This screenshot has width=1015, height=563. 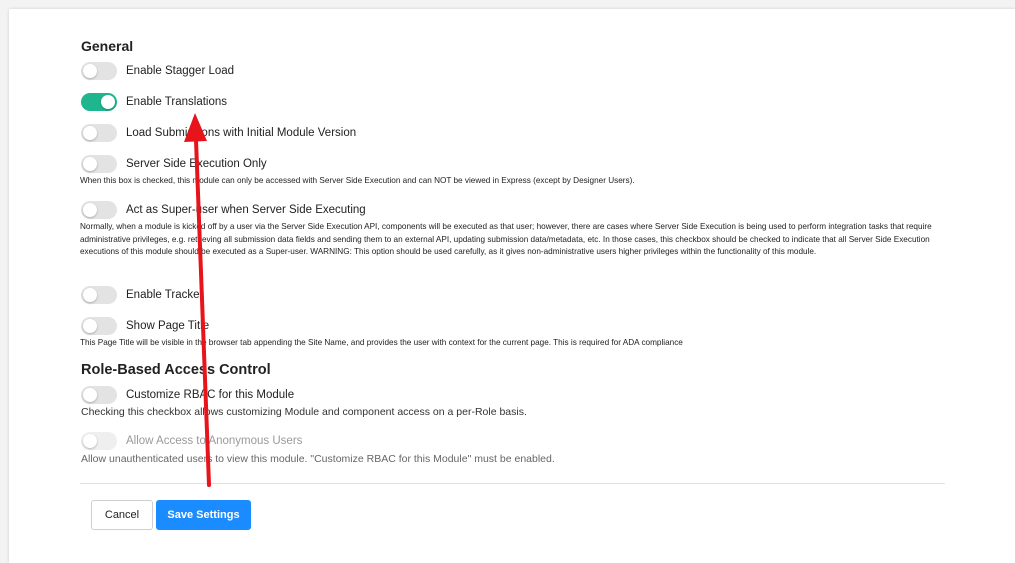 I want to click on page-title-label: Show Page Title, so click(x=168, y=326).